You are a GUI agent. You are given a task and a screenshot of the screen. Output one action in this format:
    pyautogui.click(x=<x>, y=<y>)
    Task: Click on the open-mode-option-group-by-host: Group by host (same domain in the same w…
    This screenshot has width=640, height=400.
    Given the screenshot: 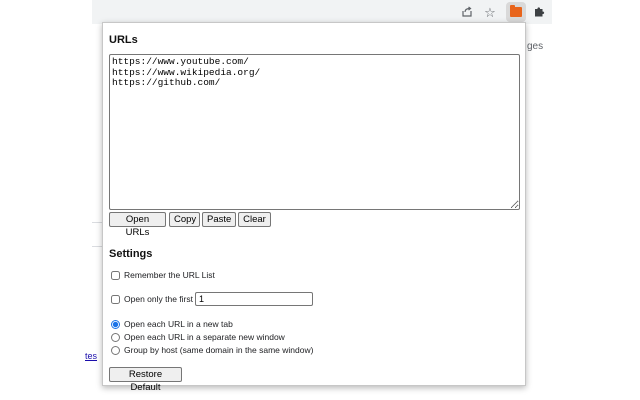 What is the action you would take?
    pyautogui.click(x=212, y=350)
    